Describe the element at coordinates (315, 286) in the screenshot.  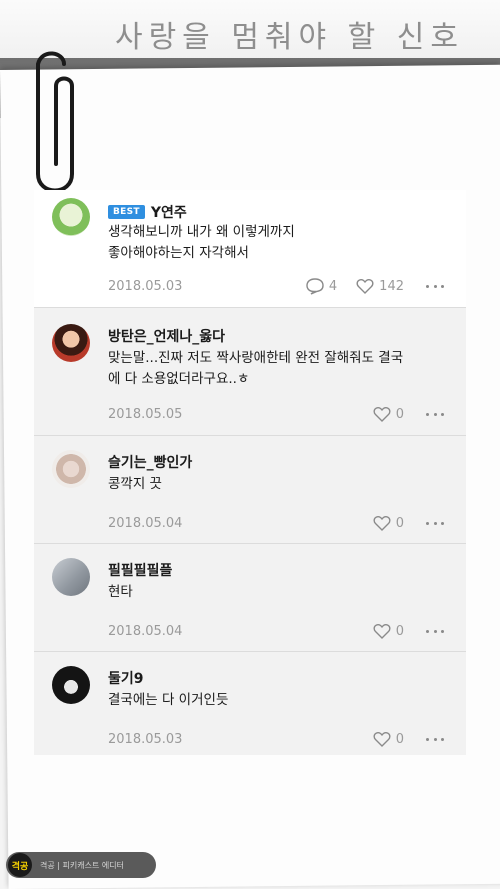
I see `speech-bubble-icon` at that location.